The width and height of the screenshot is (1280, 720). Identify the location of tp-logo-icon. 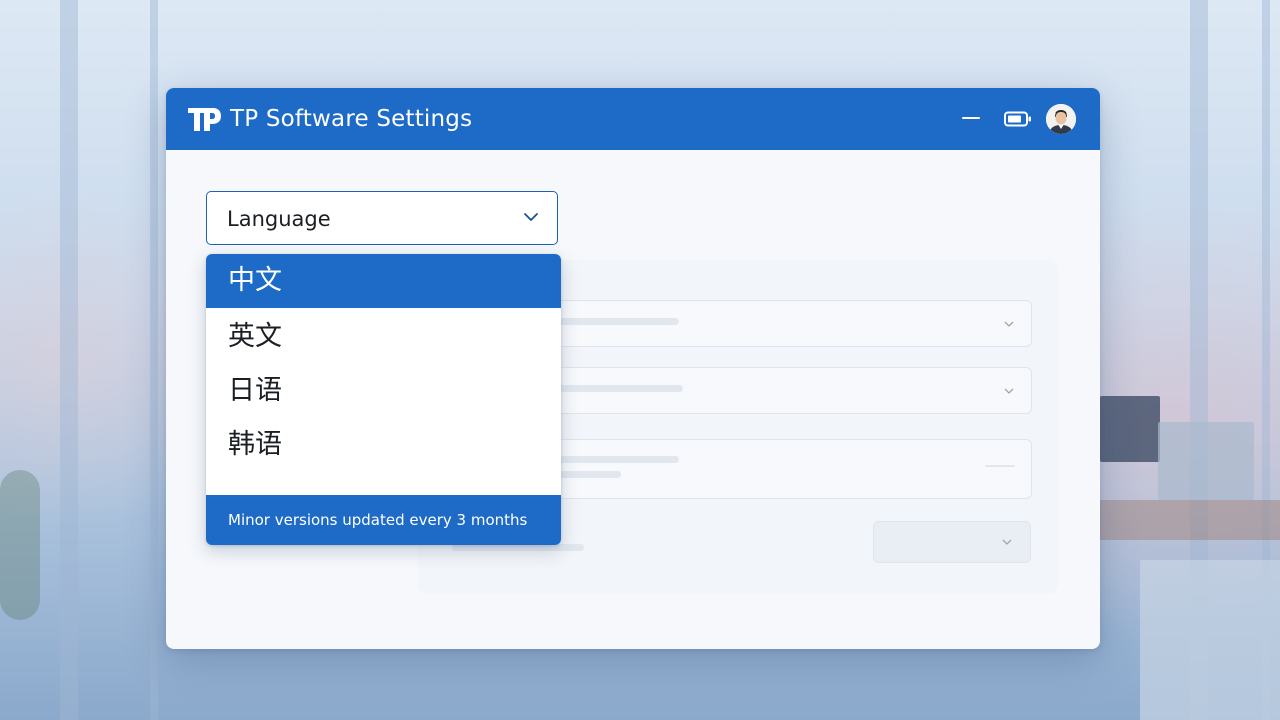
(204, 119).